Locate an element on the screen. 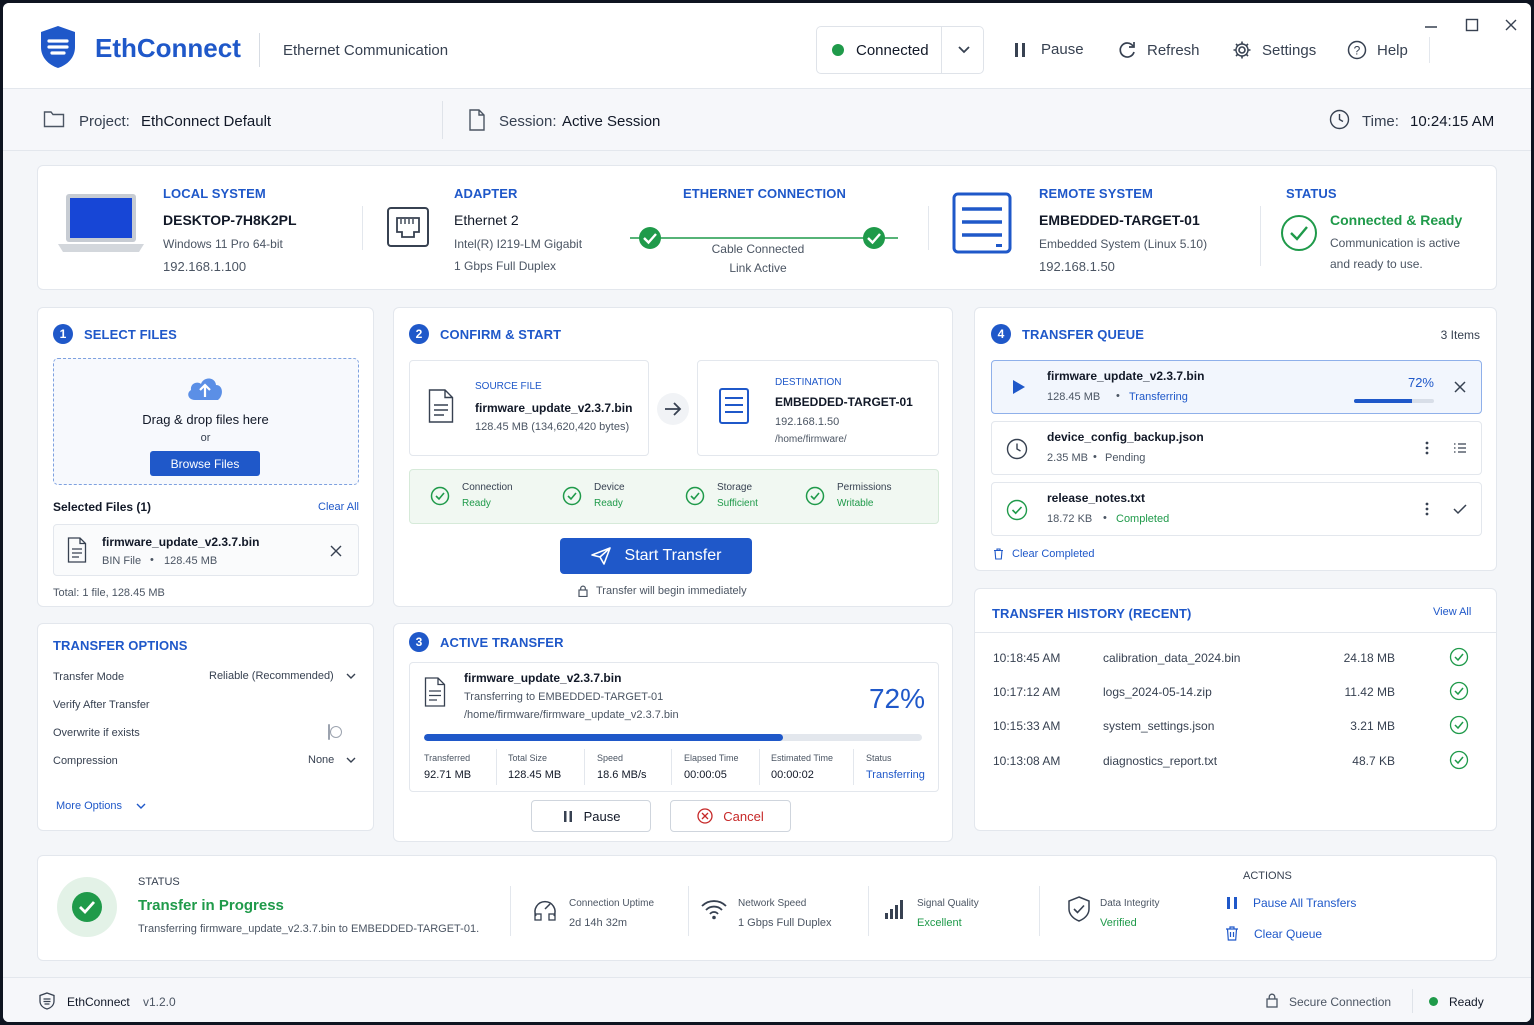 This screenshot has width=1534, height=1025. active-progress-fill is located at coordinates (603, 737).